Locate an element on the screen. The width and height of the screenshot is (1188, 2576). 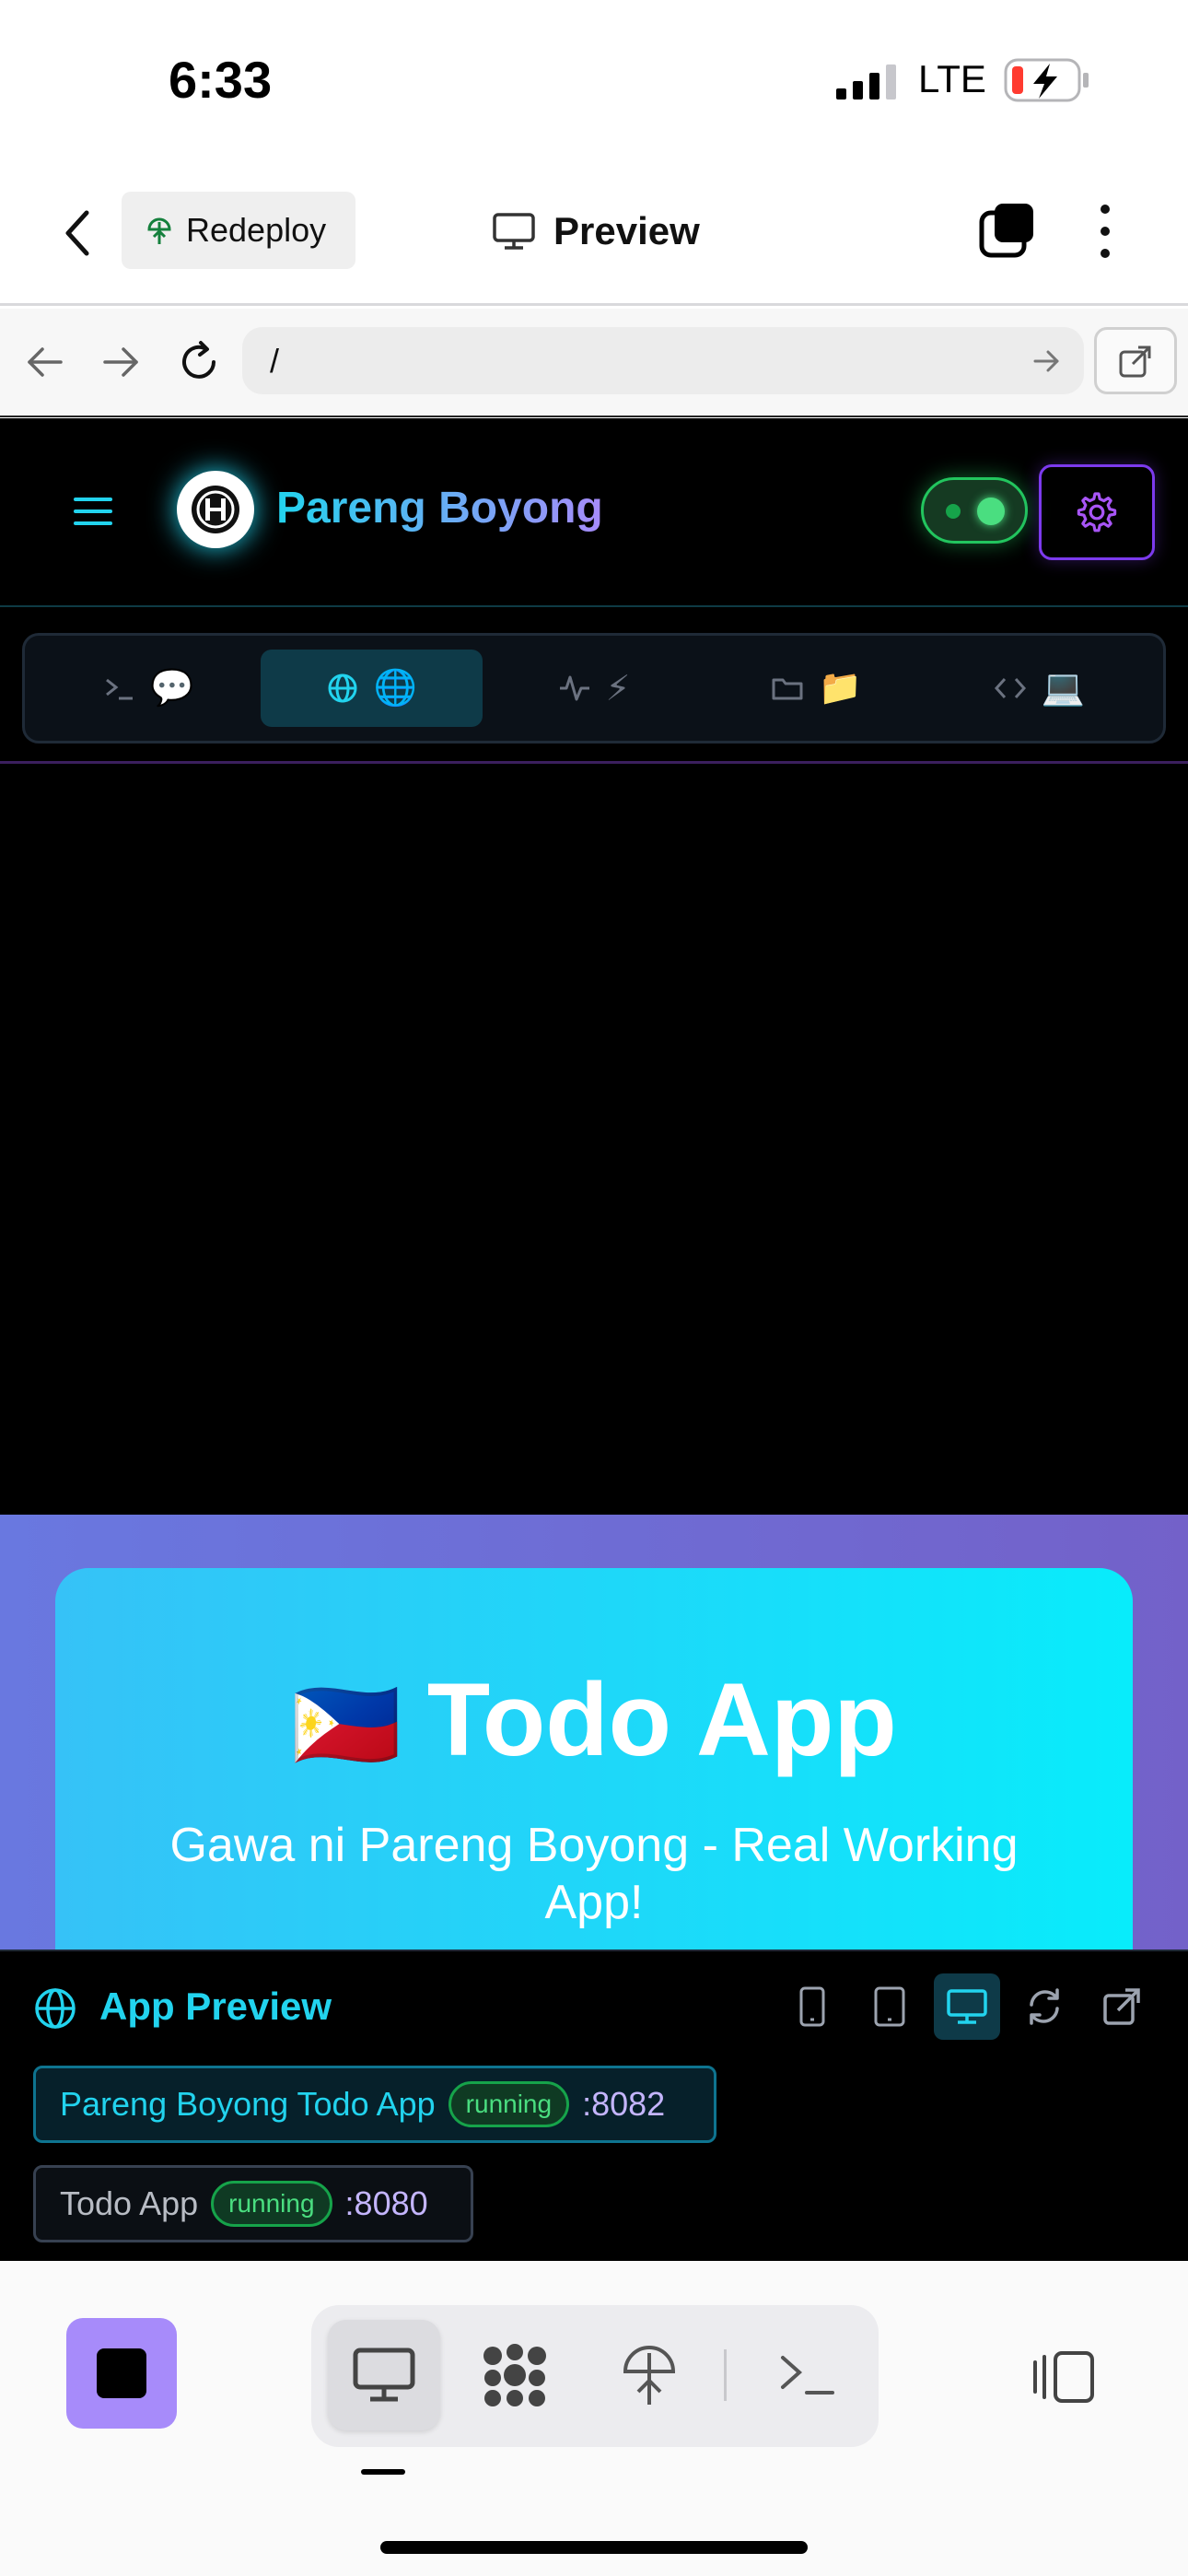
open-new-window-button is located at coordinates (1122, 2007).